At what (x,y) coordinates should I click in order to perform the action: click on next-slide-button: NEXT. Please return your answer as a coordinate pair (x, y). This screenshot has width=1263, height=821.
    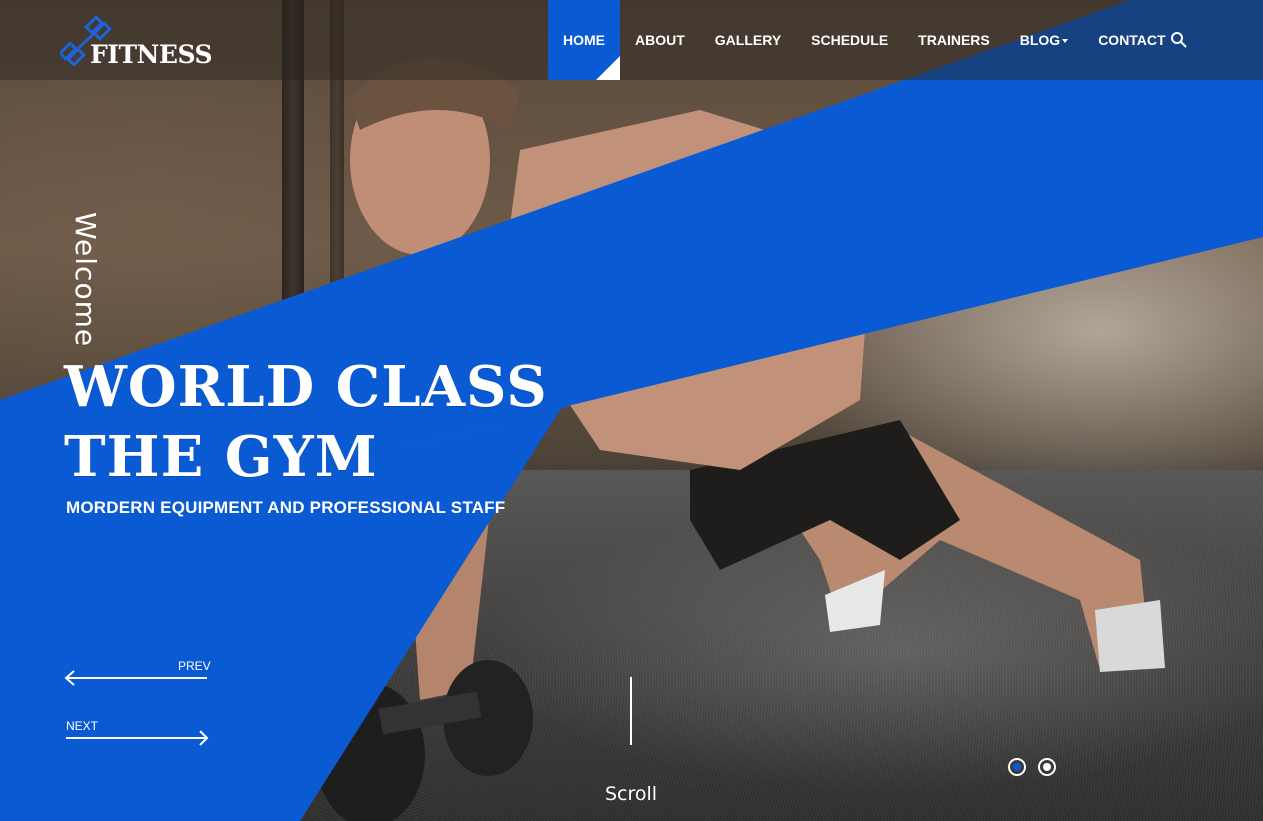
    Looking at the image, I should click on (137, 733).